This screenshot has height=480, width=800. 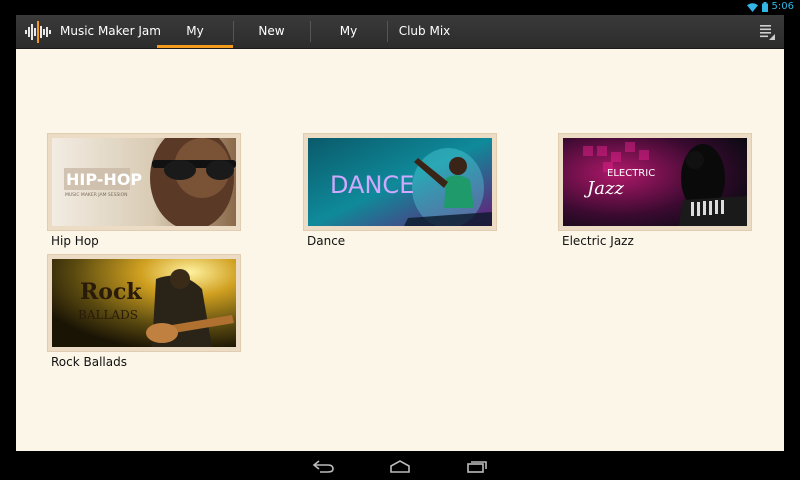 I want to click on style-card-label: Hip Hop, so click(x=75, y=241).